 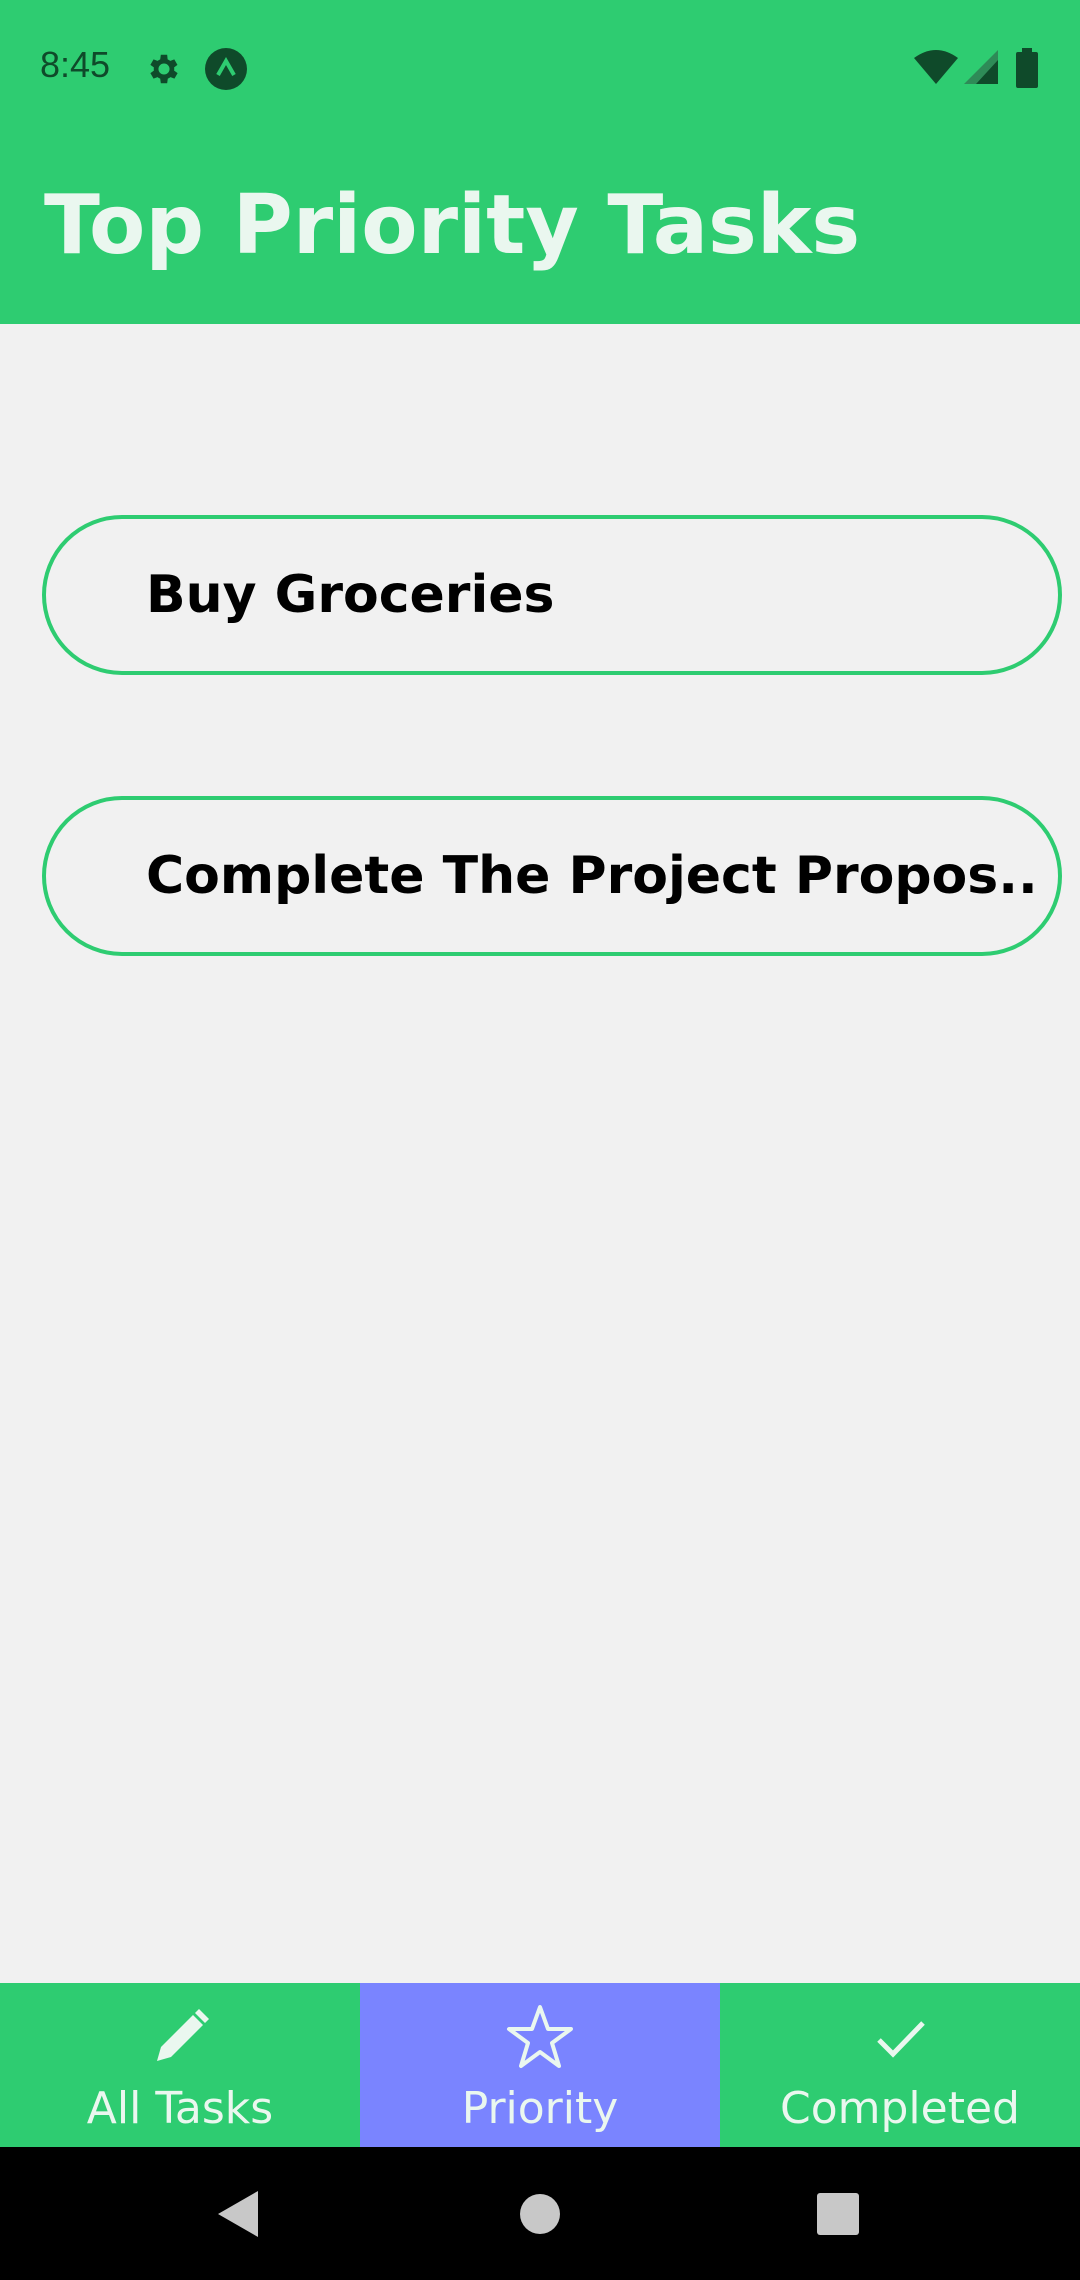 I want to click on nav-tab-priority: Priority, so click(x=540, y=2065).